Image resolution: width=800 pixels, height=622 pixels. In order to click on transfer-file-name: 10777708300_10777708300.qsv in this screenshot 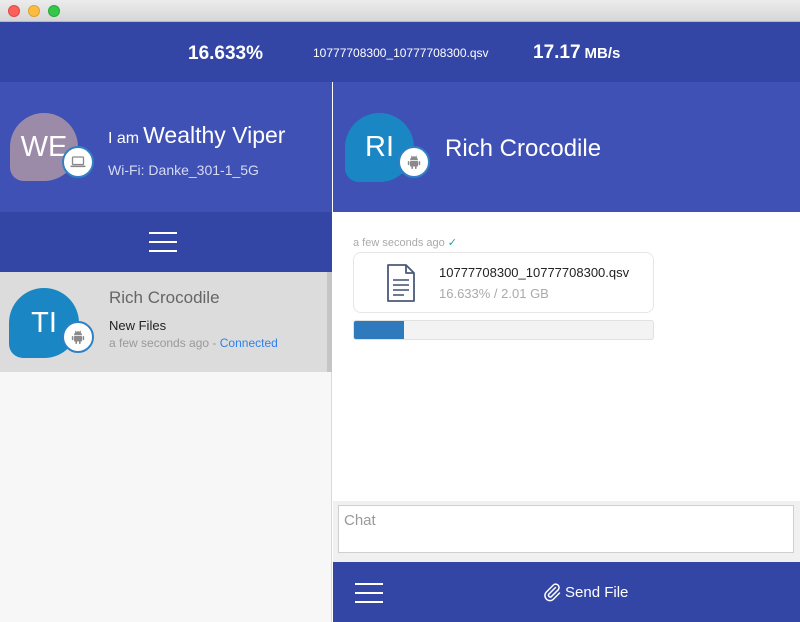, I will do `click(401, 53)`.